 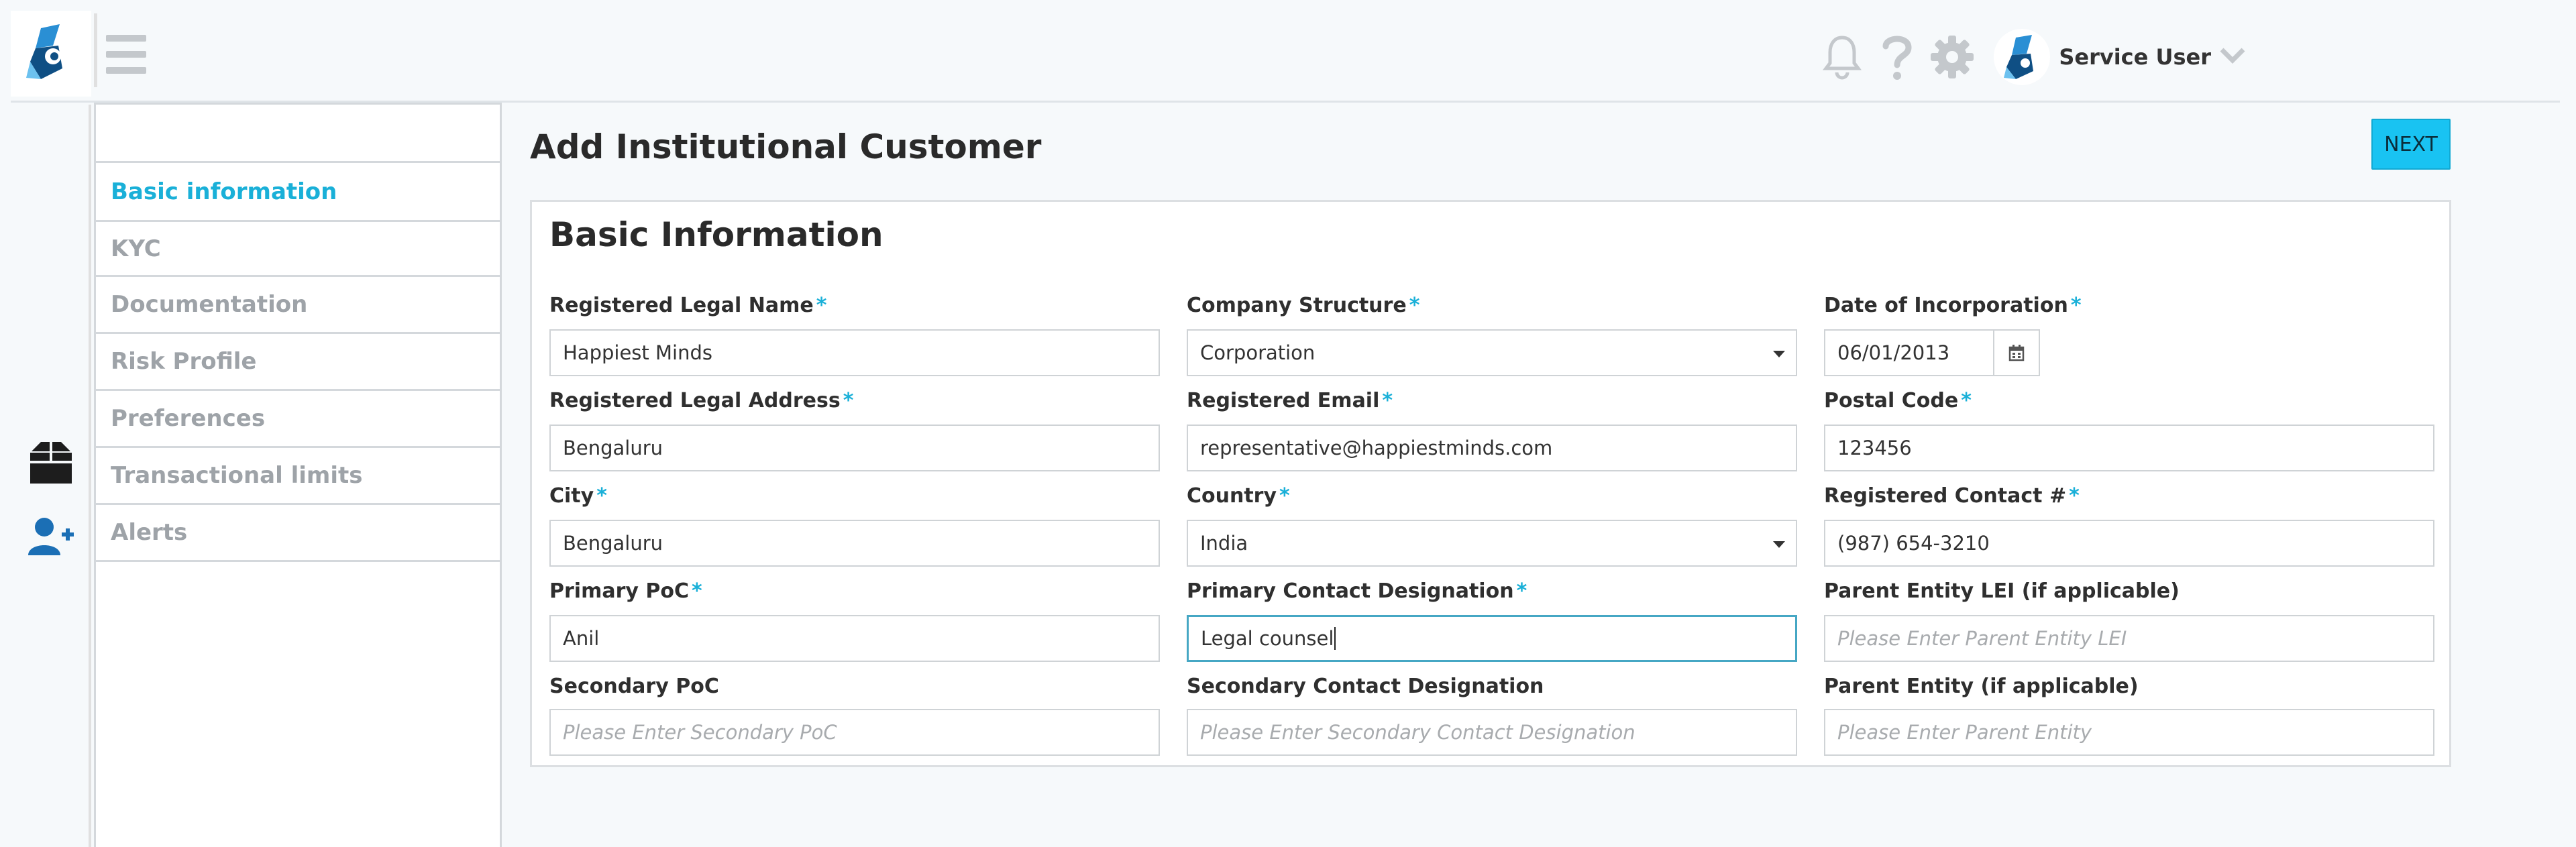 What do you see at coordinates (2022, 57) in the screenshot?
I see `user-avatar-icon` at bounding box center [2022, 57].